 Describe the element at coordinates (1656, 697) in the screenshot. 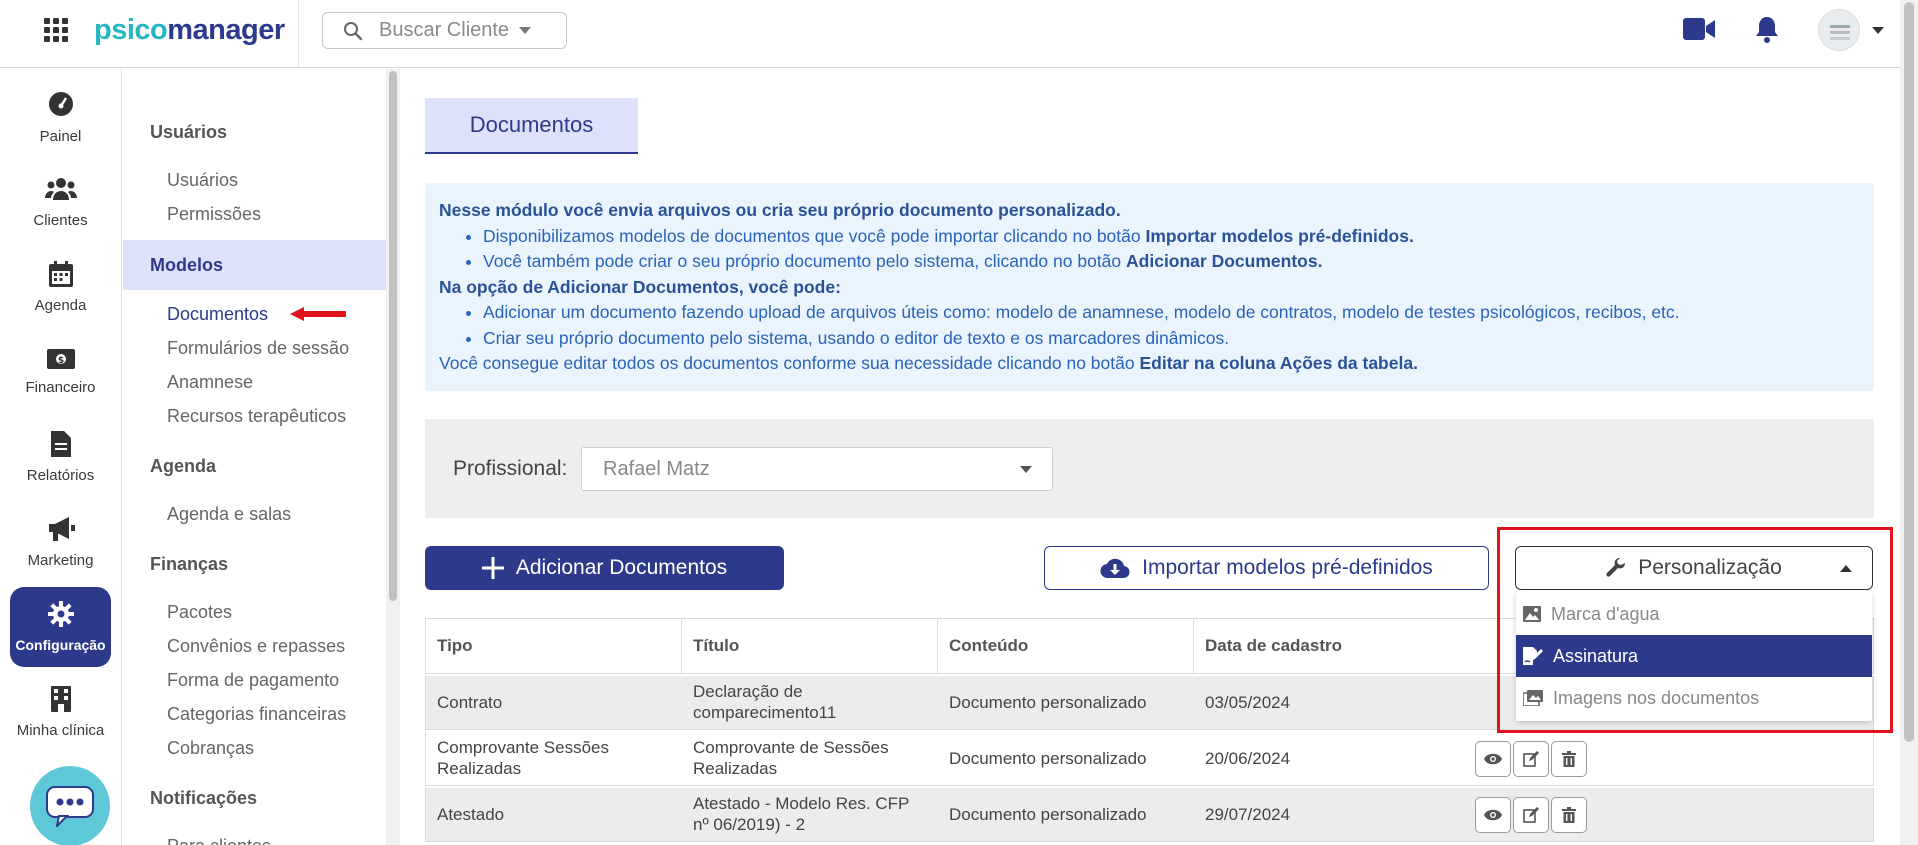

I see `dropdown-item-label: Imagens nos documentos` at that location.